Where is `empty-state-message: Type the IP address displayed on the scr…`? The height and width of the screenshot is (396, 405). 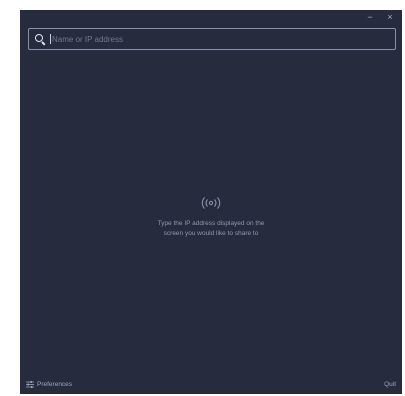
empty-state-message: Type the IP address displayed on the scr… is located at coordinates (211, 229).